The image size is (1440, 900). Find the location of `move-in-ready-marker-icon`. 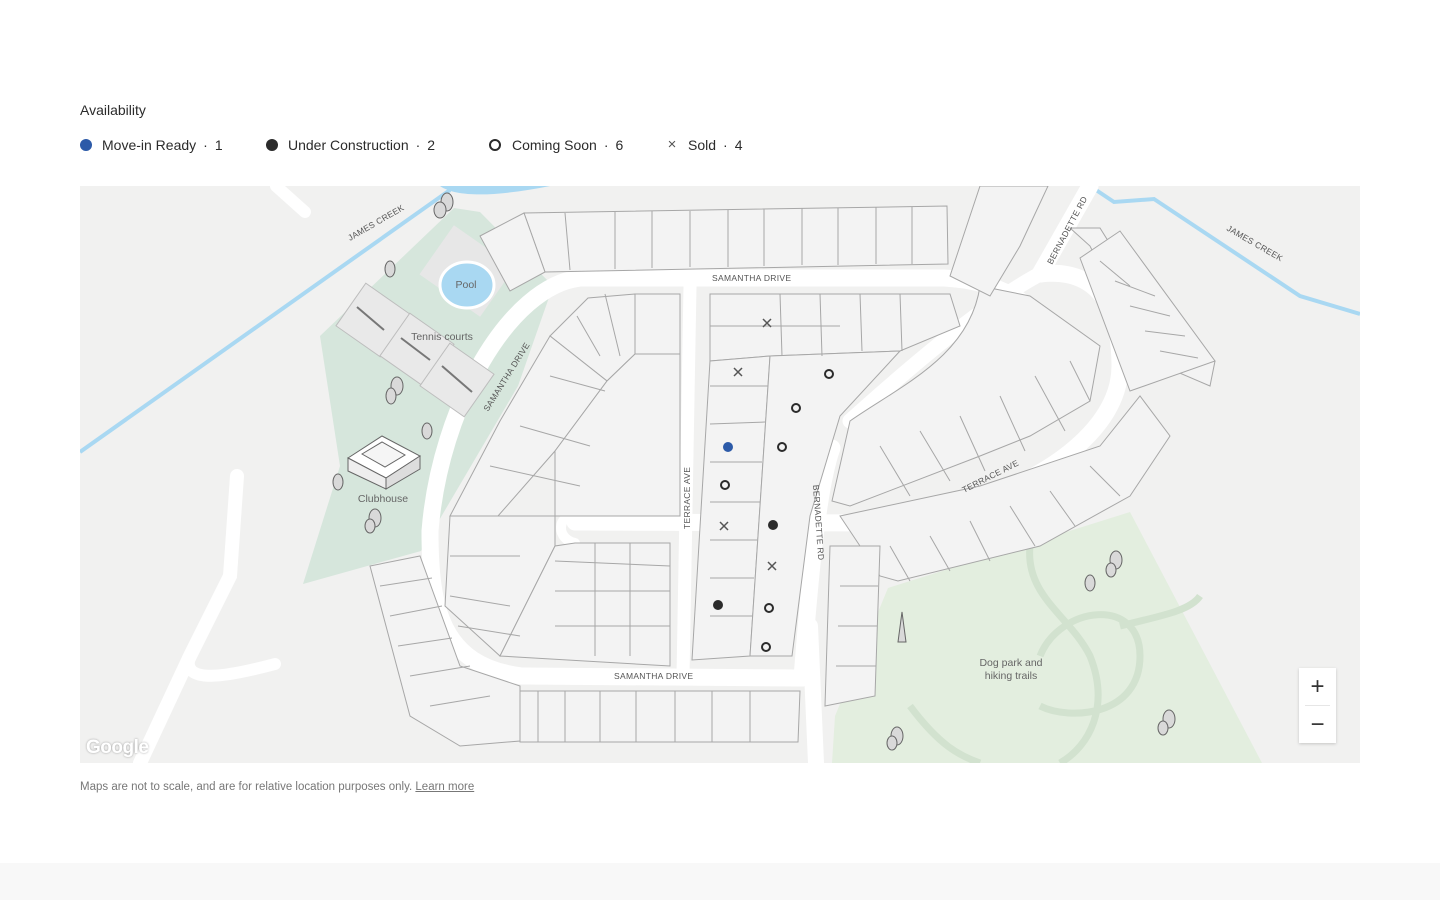

move-in-ready-marker-icon is located at coordinates (86, 145).